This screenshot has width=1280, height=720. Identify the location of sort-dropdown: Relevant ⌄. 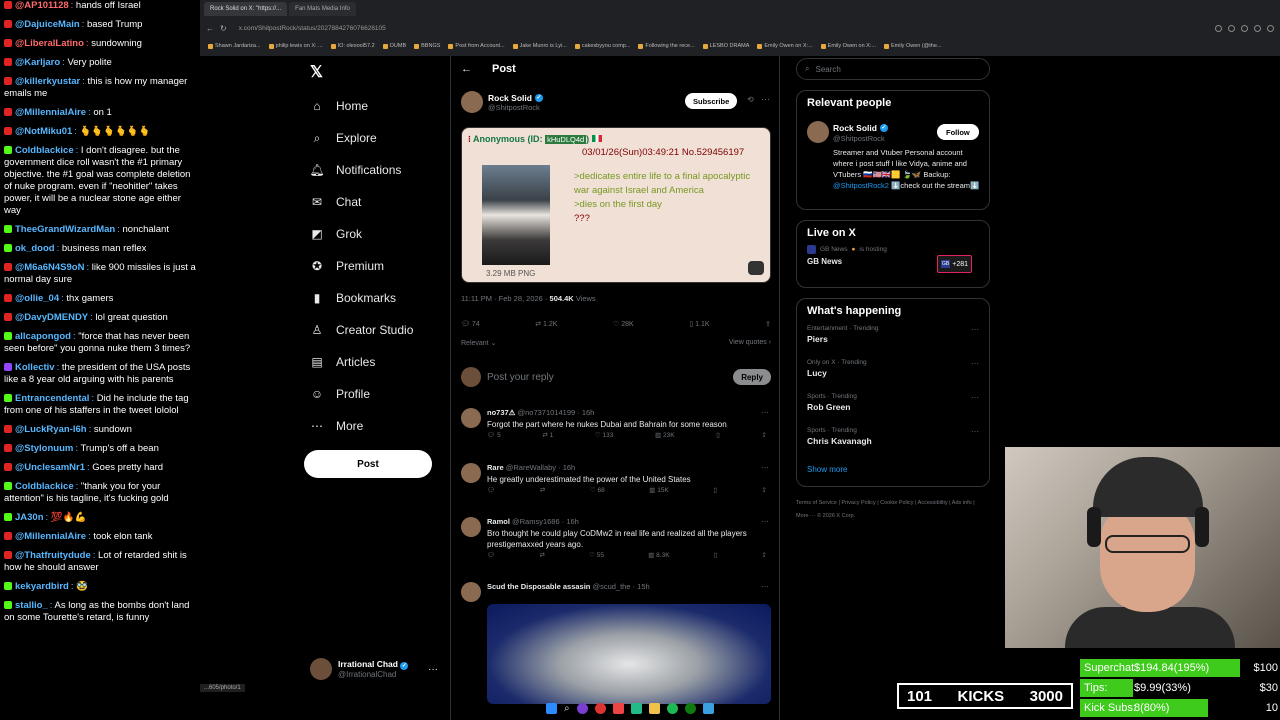
(478, 343).